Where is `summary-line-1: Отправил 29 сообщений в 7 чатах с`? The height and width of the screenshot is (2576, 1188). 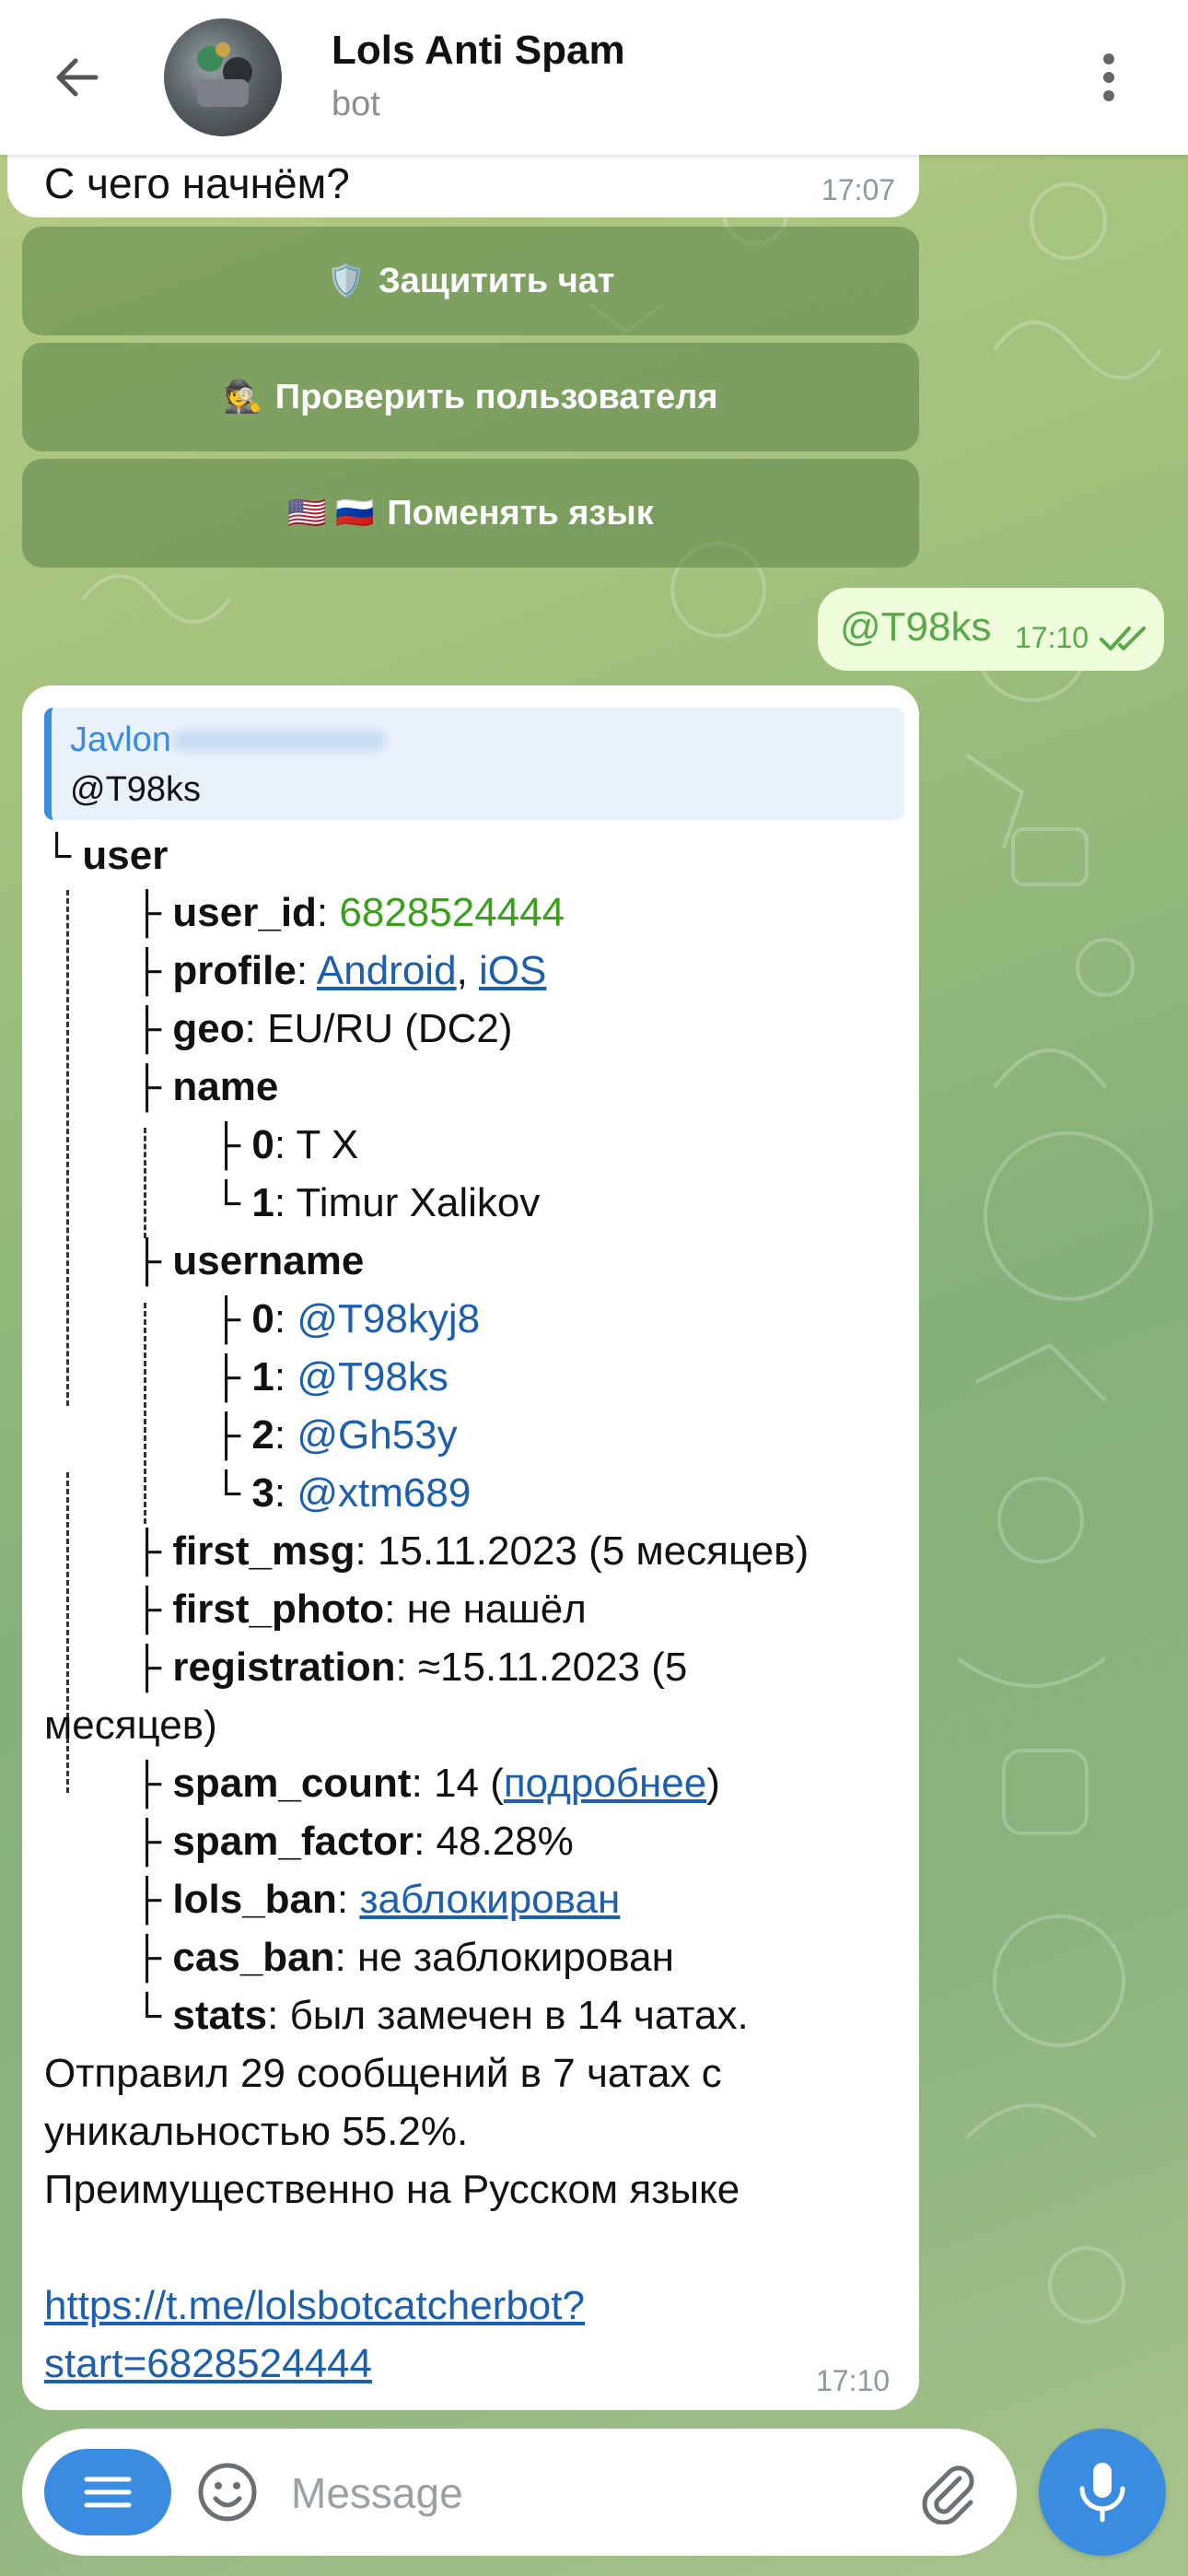
summary-line-1: Отправил 29 сообщений в 7 чатах с is located at coordinates (383, 2073).